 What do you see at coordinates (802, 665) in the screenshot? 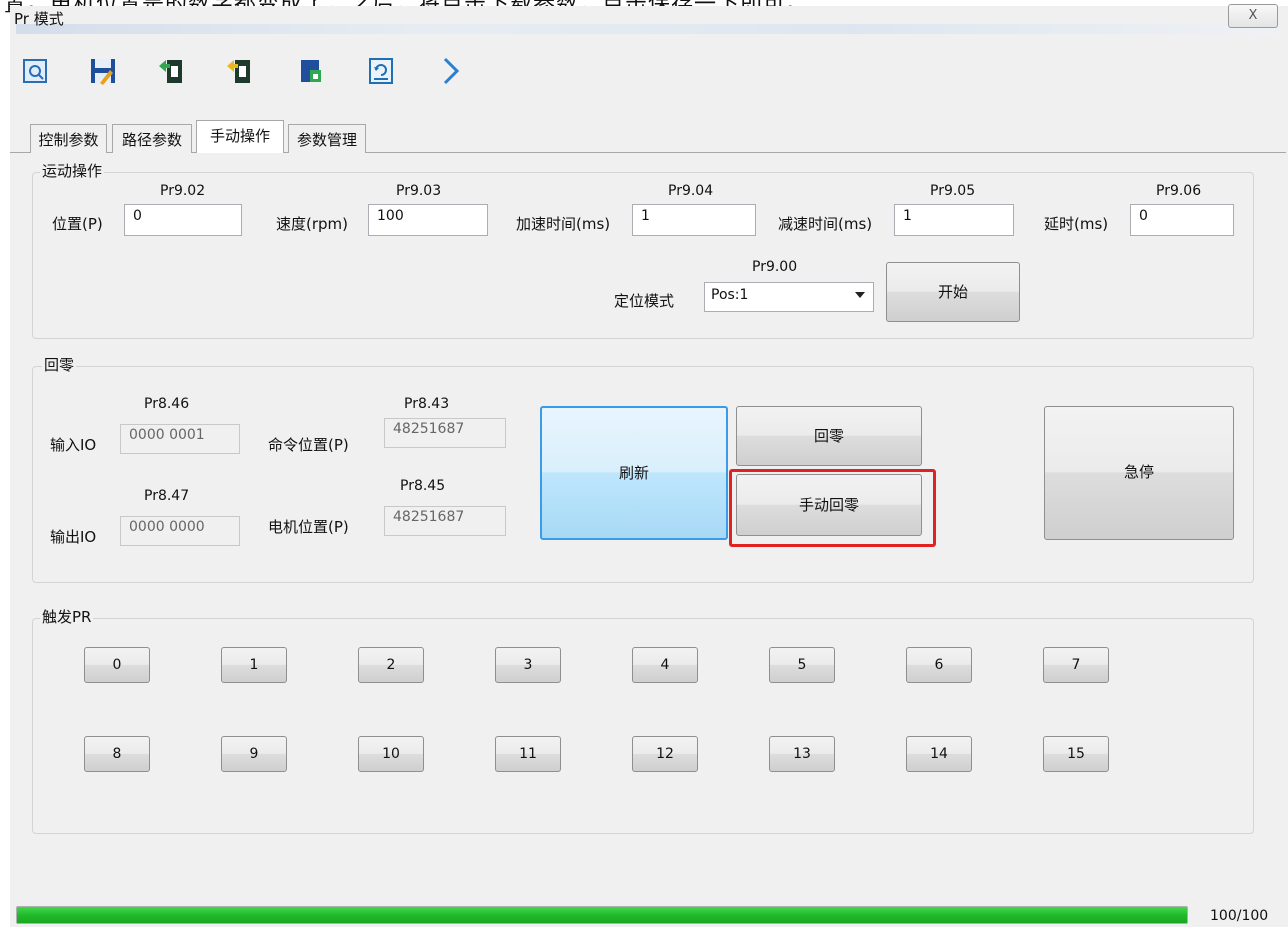
I see `trigger-pr-button: 5` at bounding box center [802, 665].